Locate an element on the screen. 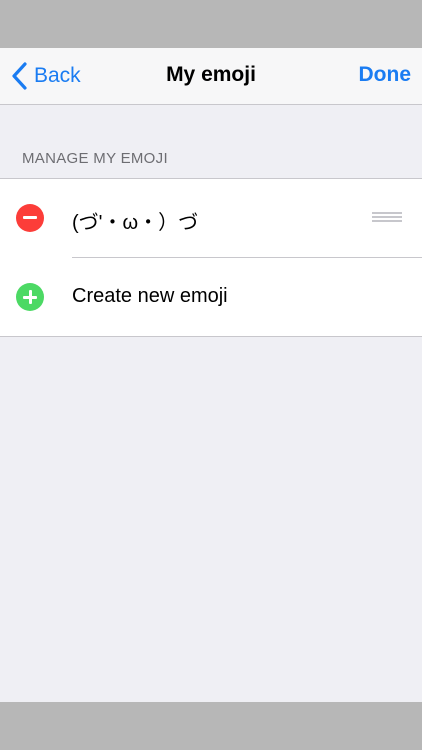  done-button: Done is located at coordinates (385, 75).